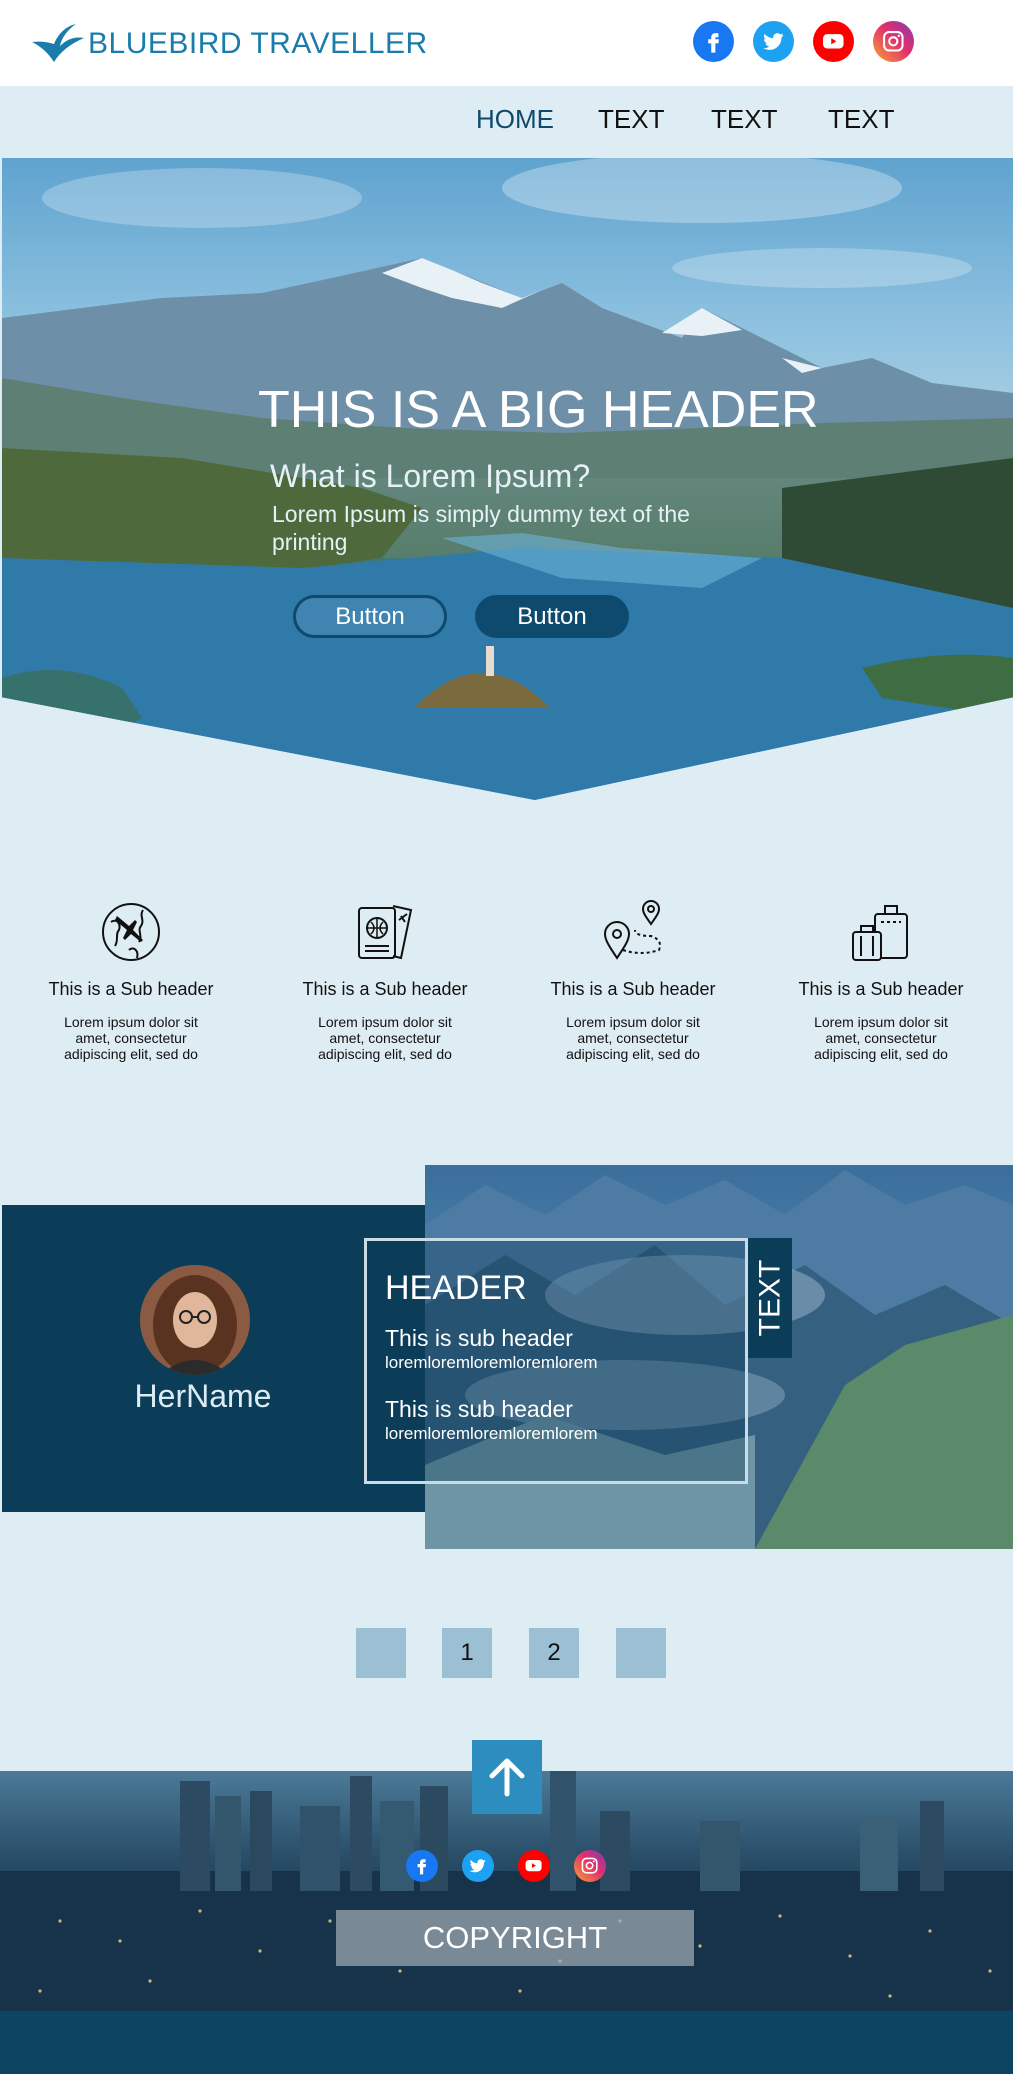  I want to click on profile-name: HerName, so click(203, 1396).